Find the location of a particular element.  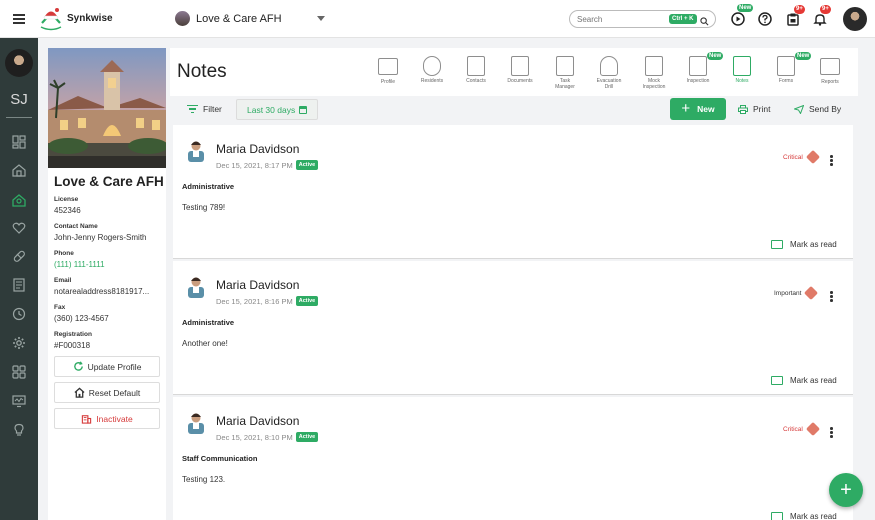

home-icon is located at coordinates (79, 392).